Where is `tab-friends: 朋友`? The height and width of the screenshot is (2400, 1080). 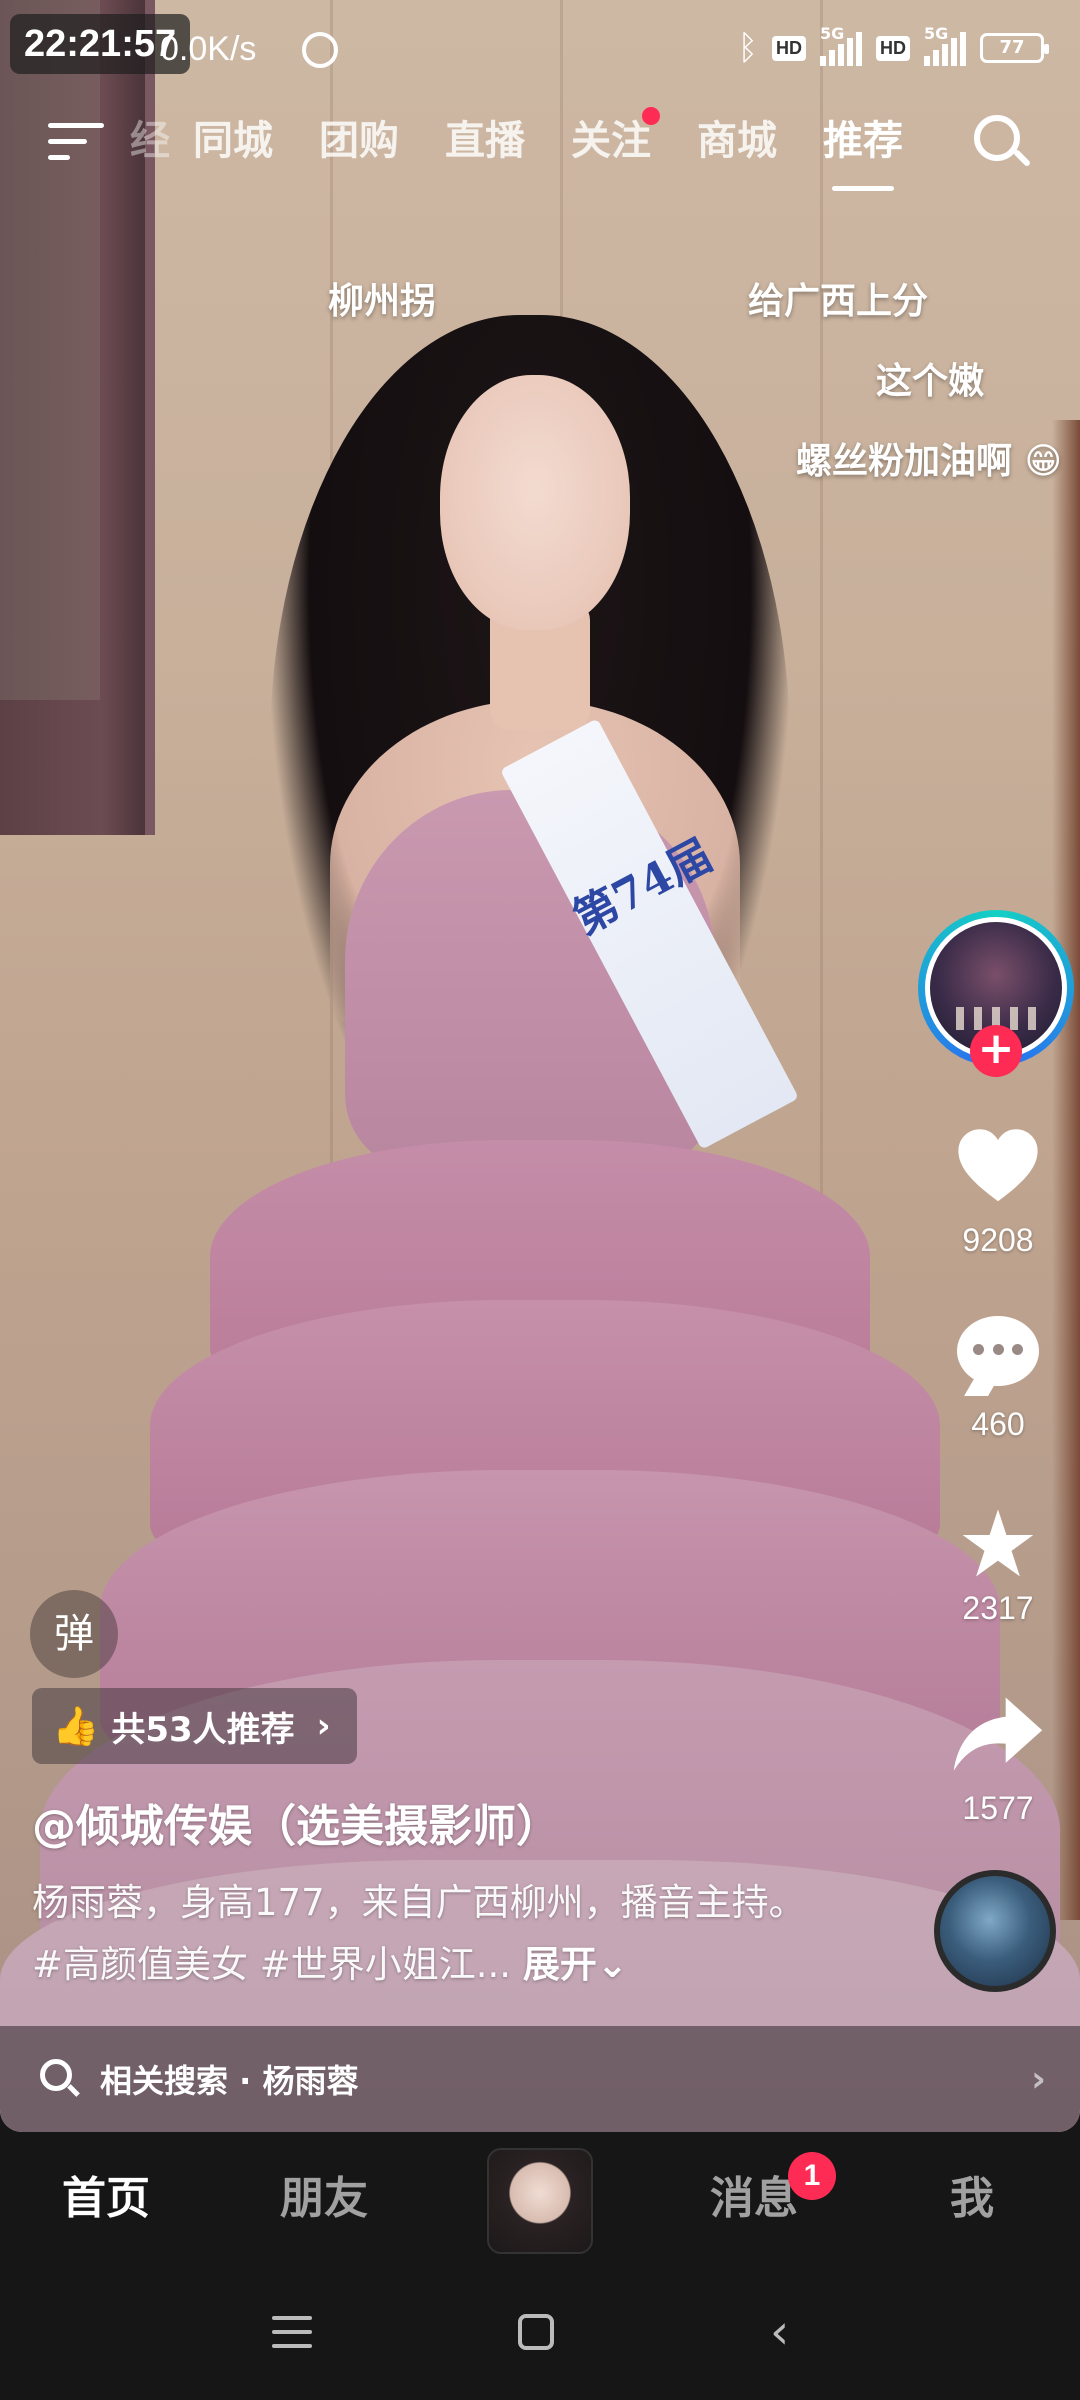
tab-friends: 朋友 is located at coordinates (324, 2194).